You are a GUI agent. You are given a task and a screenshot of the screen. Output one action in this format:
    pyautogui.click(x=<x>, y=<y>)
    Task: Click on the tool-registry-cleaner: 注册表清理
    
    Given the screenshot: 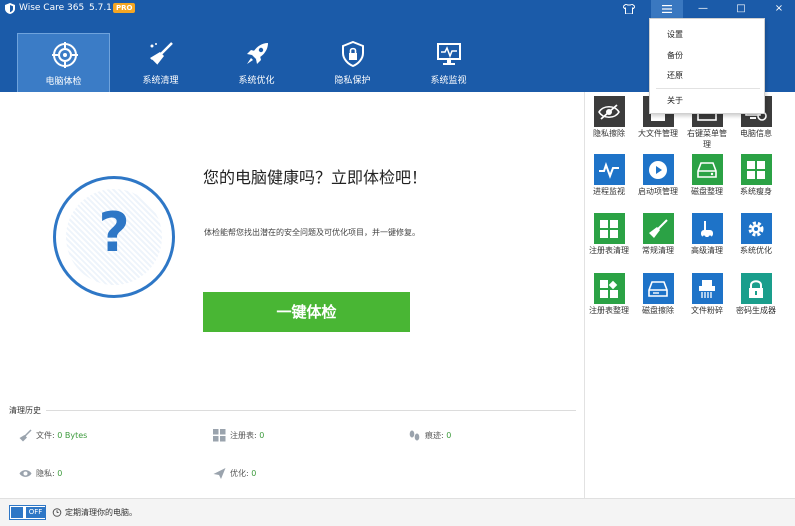 What is the action you would take?
    pyautogui.click(x=609, y=234)
    